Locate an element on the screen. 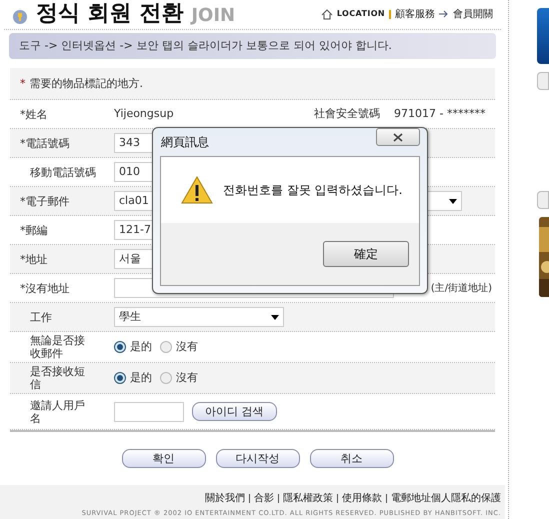  breadcrumb-link: 顧客服務 is located at coordinates (415, 14).